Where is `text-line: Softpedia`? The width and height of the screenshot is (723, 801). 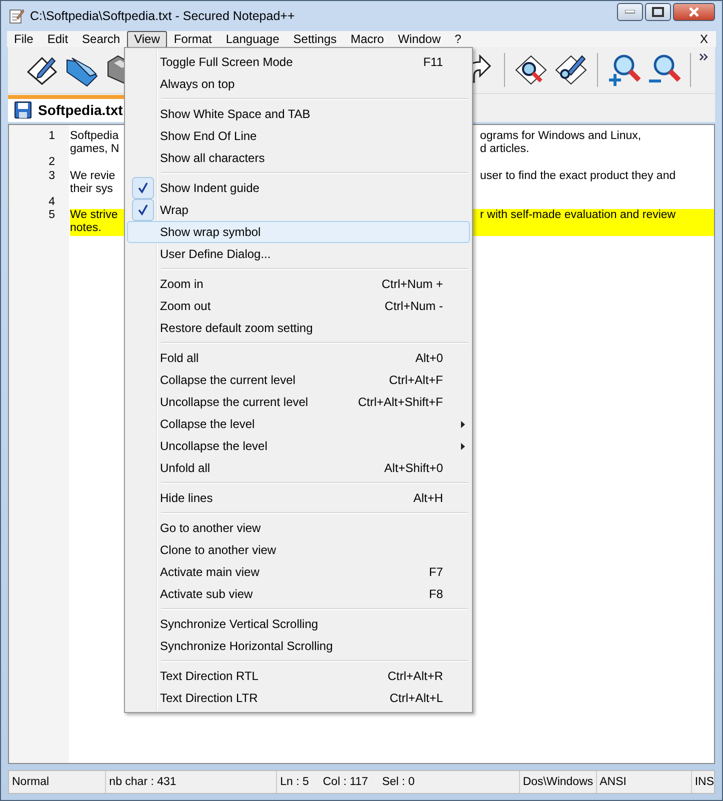
text-line: Softpedia is located at coordinates (94, 136).